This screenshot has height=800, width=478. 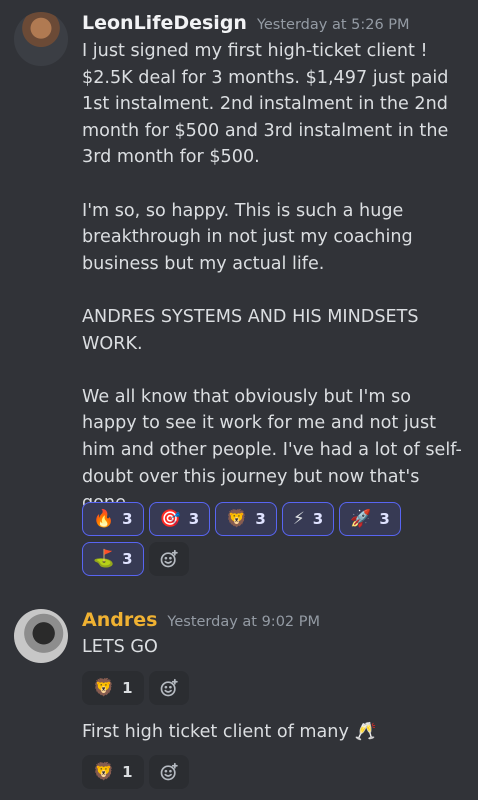 I want to click on reaction-lion: 🦁 3, so click(x=246, y=519).